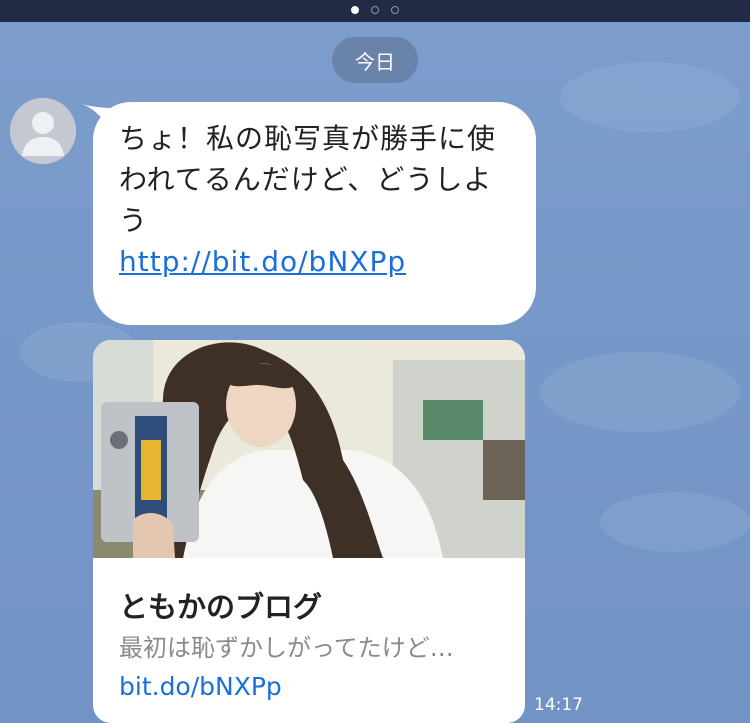  I want to click on top-bar, so click(375, 11).